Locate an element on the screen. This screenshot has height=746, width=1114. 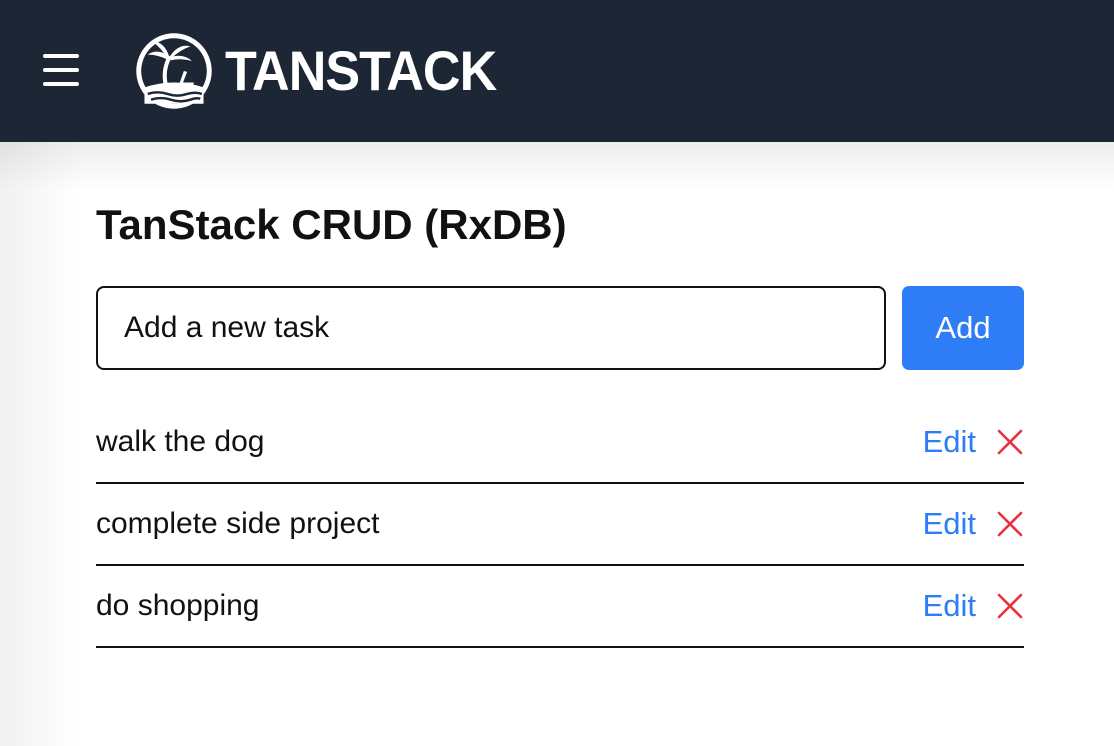
task-item: complete side project Edit is located at coordinates (560, 525).